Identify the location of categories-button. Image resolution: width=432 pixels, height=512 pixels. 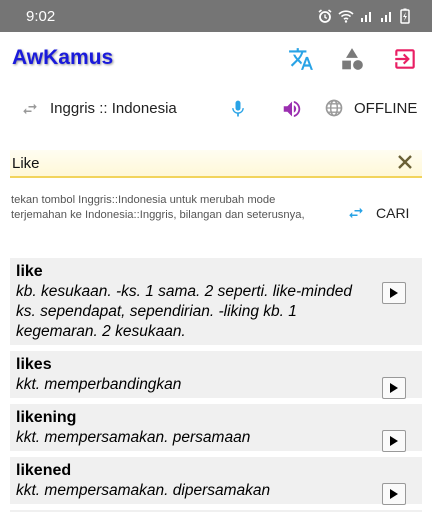
(352, 59).